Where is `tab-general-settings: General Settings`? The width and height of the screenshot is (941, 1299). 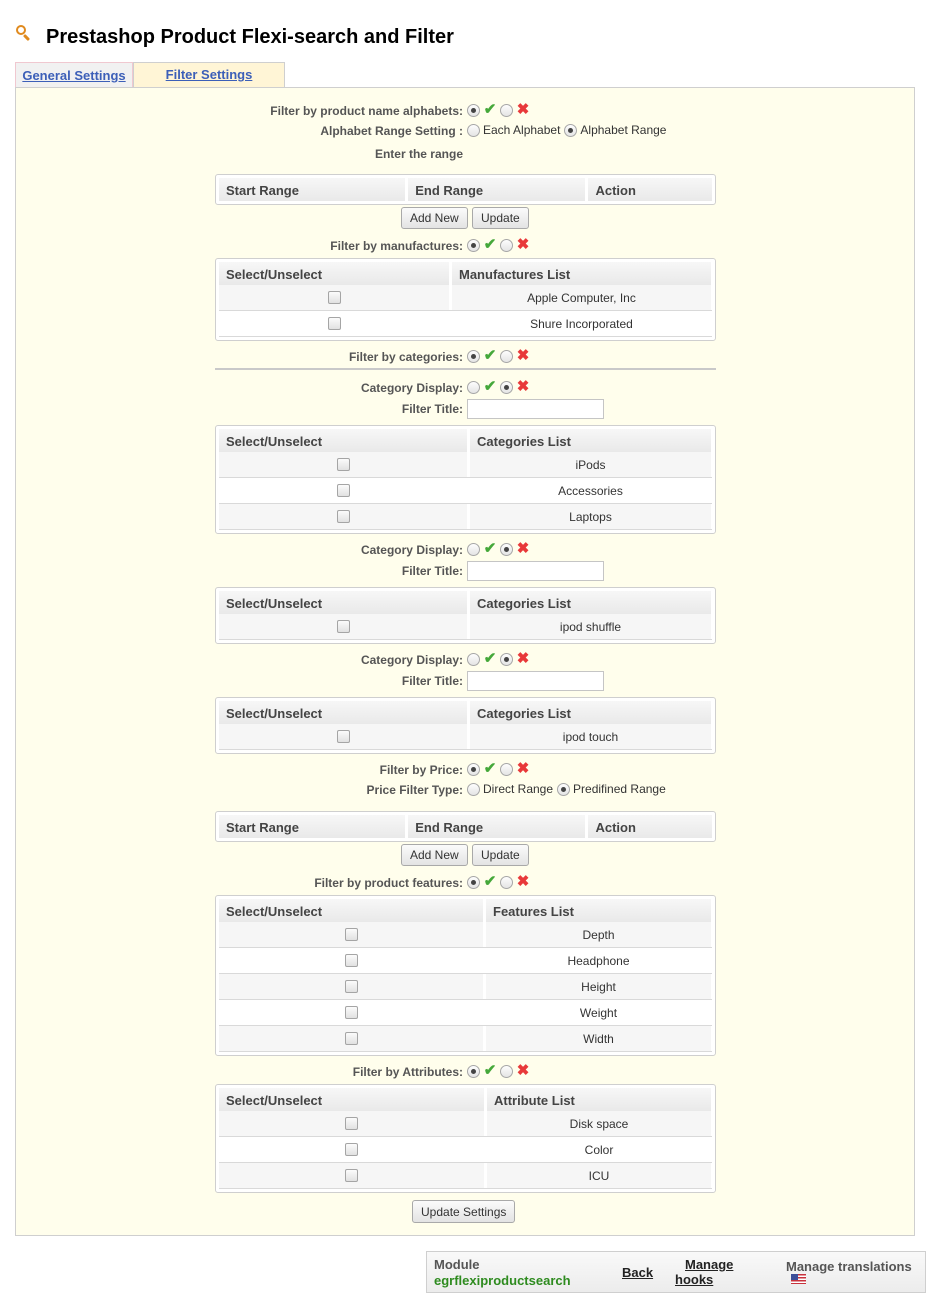
tab-general-settings: General Settings is located at coordinates (74, 75).